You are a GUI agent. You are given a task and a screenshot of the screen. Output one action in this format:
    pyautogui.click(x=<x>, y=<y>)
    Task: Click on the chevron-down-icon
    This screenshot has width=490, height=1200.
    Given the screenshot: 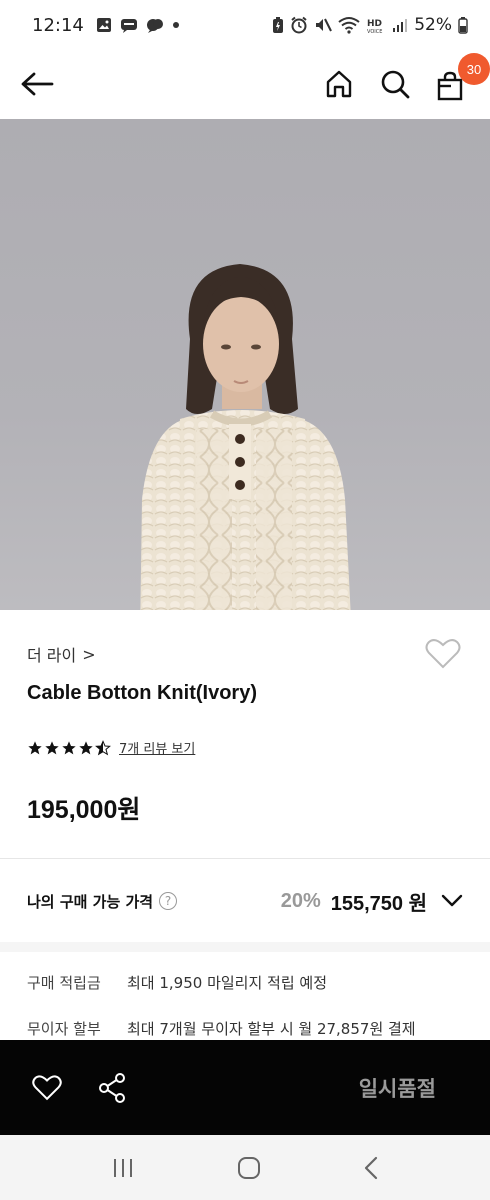 What is the action you would take?
    pyautogui.click(x=452, y=901)
    